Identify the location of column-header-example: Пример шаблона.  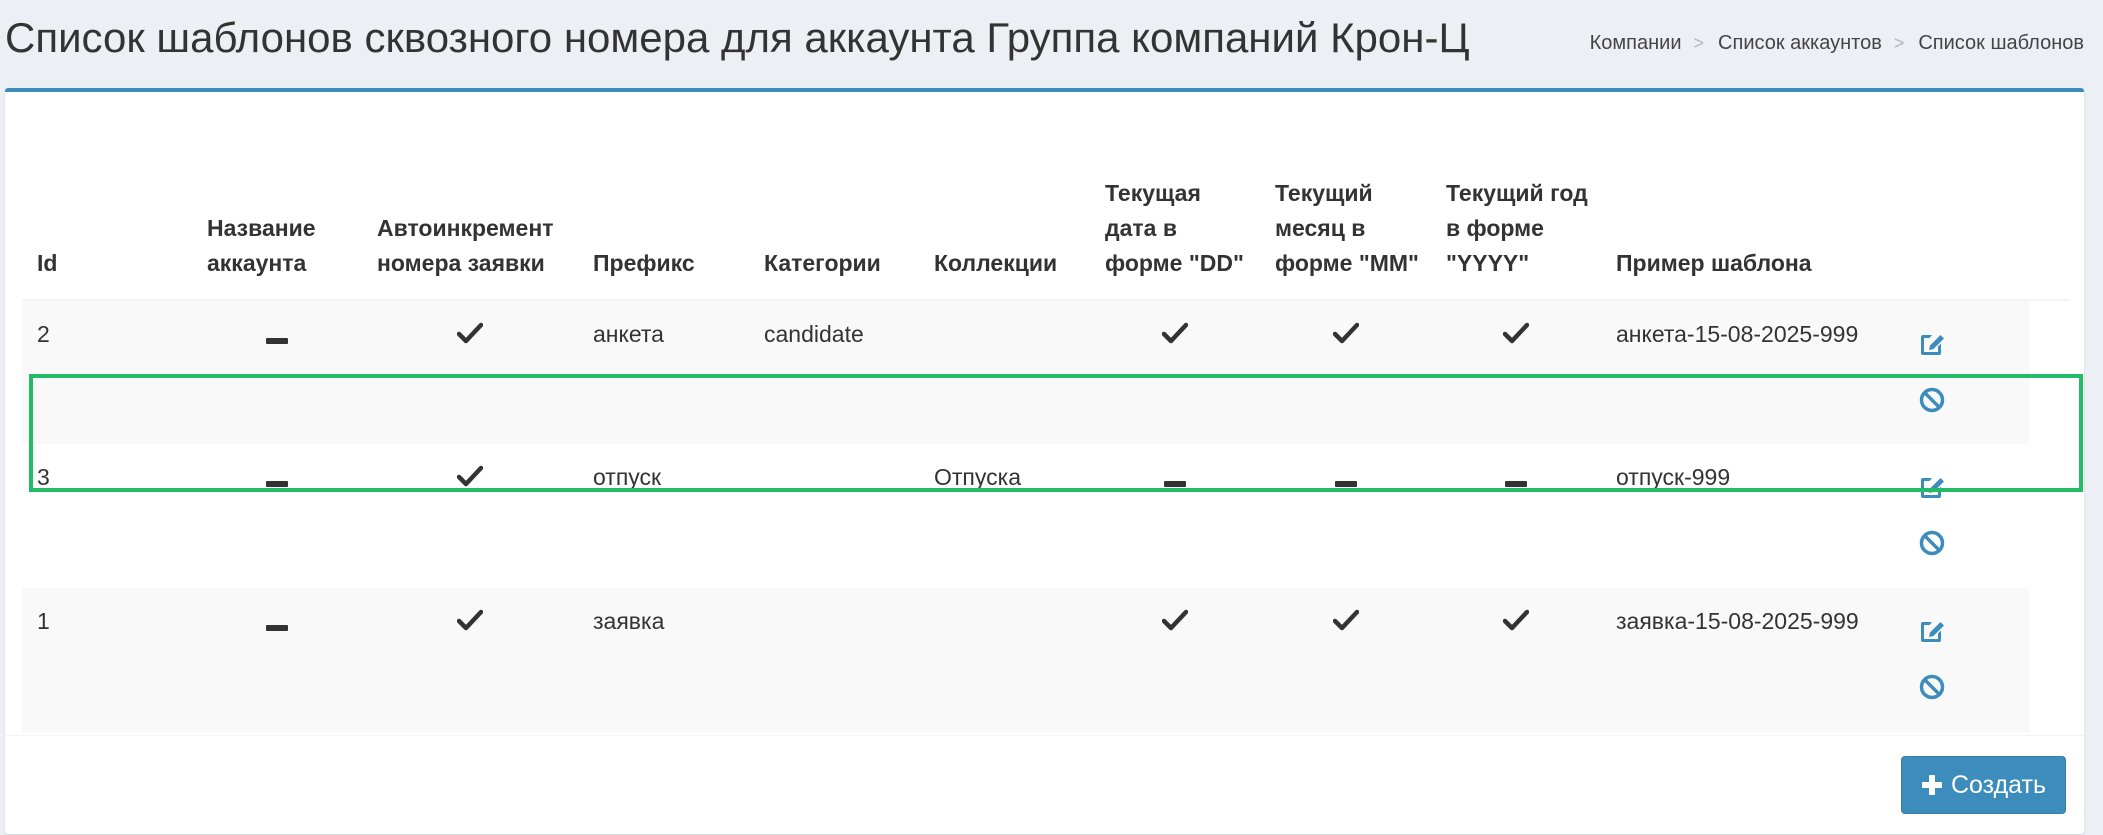
(1741, 206).